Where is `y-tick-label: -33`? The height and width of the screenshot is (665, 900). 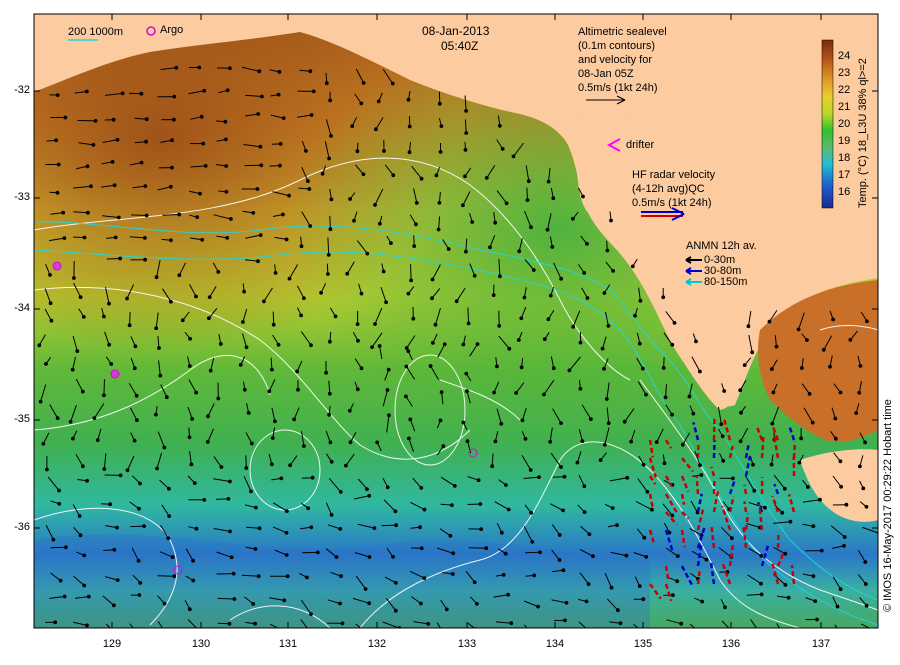 y-tick-label: -33 is located at coordinates (16, 197).